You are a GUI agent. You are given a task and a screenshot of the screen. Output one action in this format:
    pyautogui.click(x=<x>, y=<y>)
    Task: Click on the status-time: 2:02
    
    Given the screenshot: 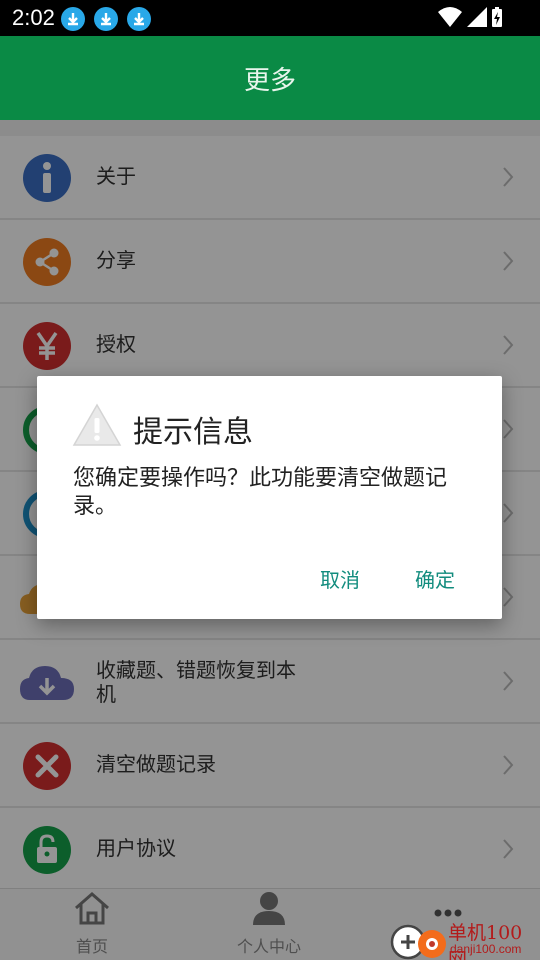 What is the action you would take?
    pyautogui.click(x=33, y=17)
    